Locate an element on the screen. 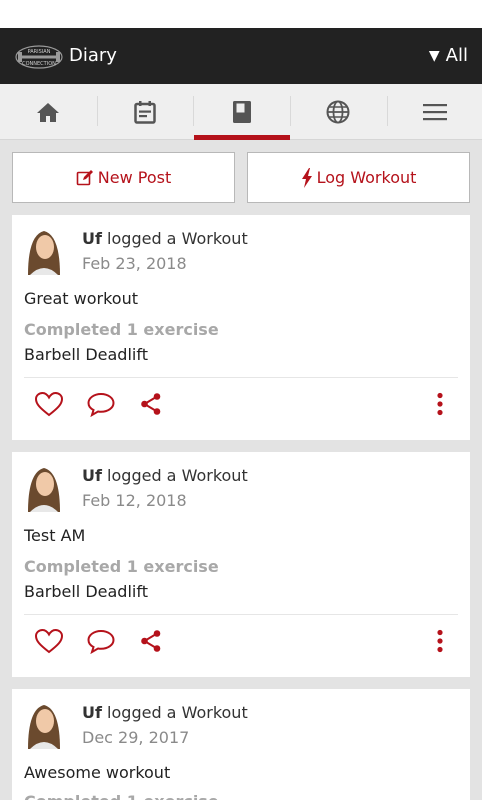 The width and height of the screenshot is (482, 800). calendar-icon is located at coordinates (145, 112).